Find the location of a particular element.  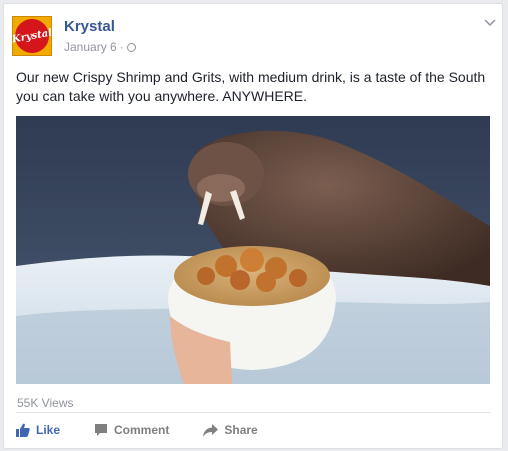

avatar: Krystal is located at coordinates (32, 36).